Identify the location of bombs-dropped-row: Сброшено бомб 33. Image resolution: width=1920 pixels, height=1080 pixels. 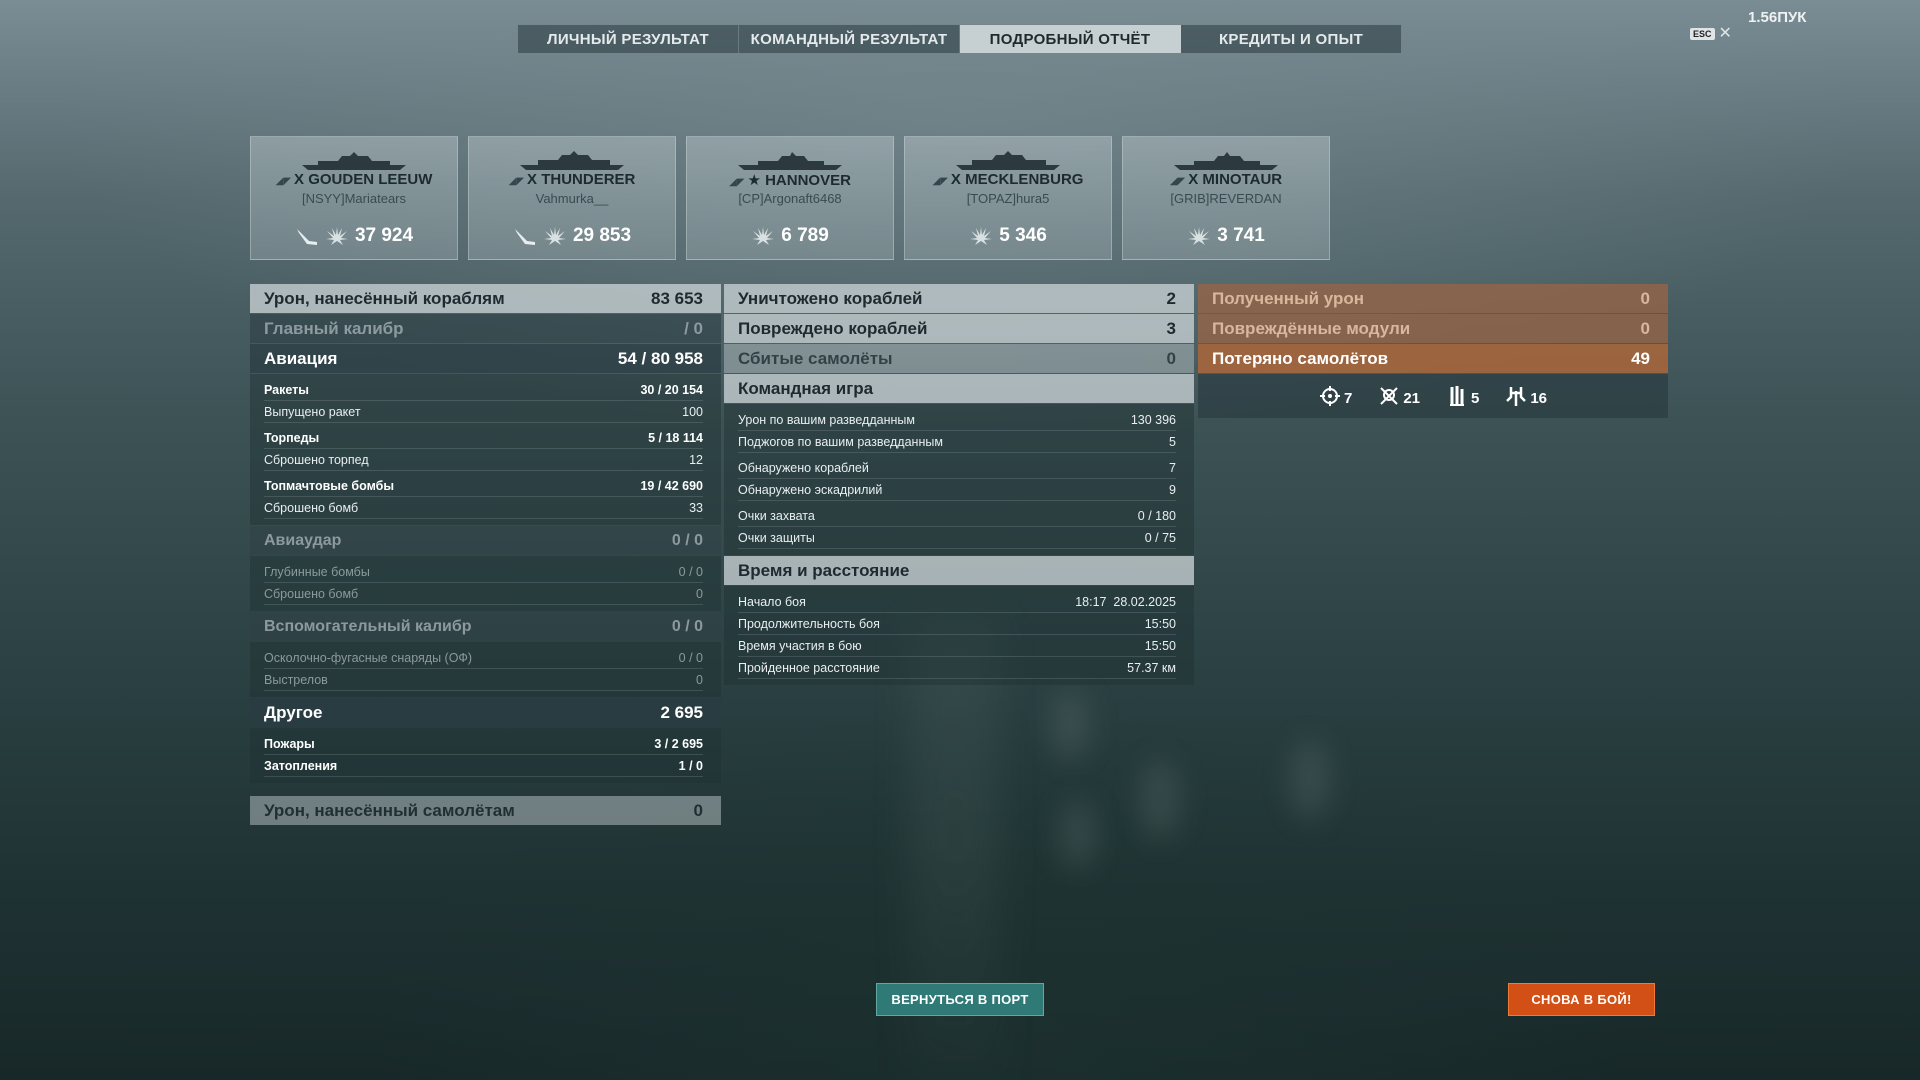
(483, 508).